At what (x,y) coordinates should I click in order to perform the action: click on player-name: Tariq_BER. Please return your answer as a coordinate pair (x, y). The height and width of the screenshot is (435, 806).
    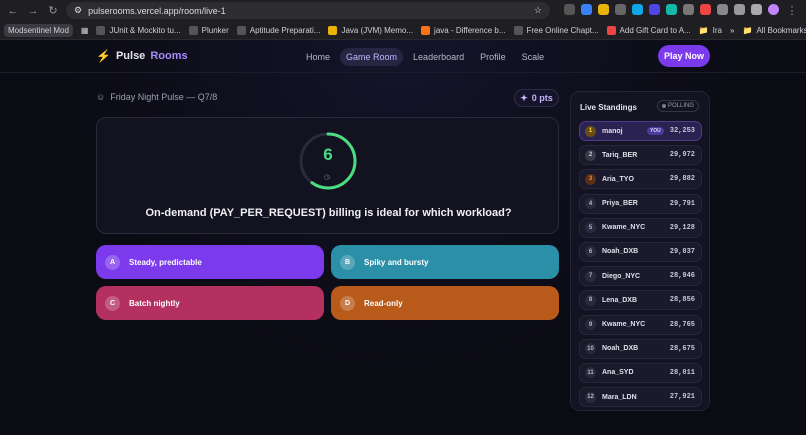
    Looking at the image, I should click on (620, 155).